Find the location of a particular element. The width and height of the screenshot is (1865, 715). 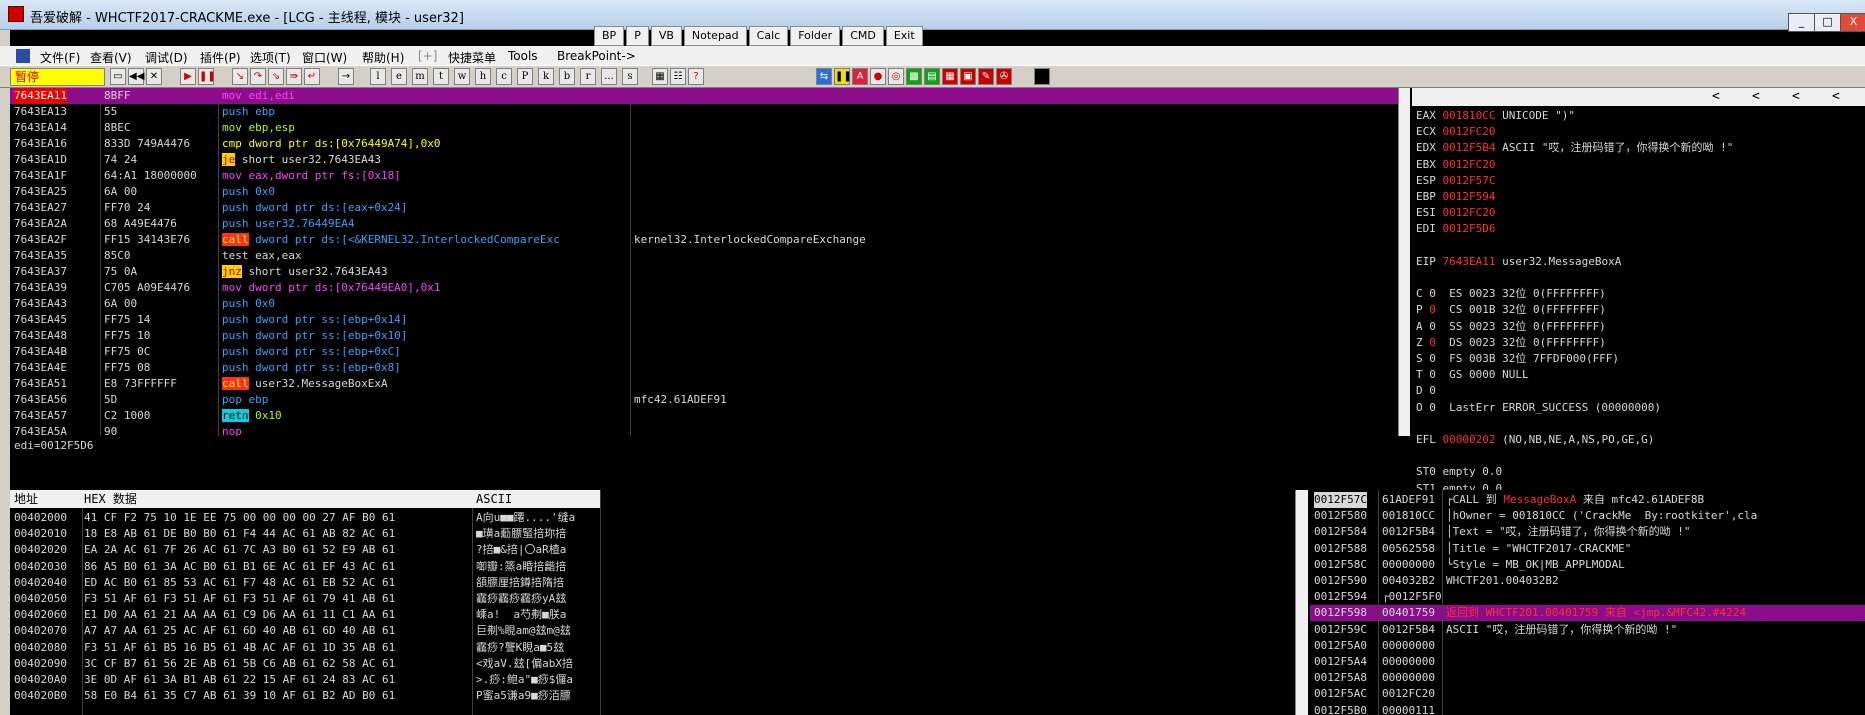

menu-item: 选项(T) is located at coordinates (270, 57).